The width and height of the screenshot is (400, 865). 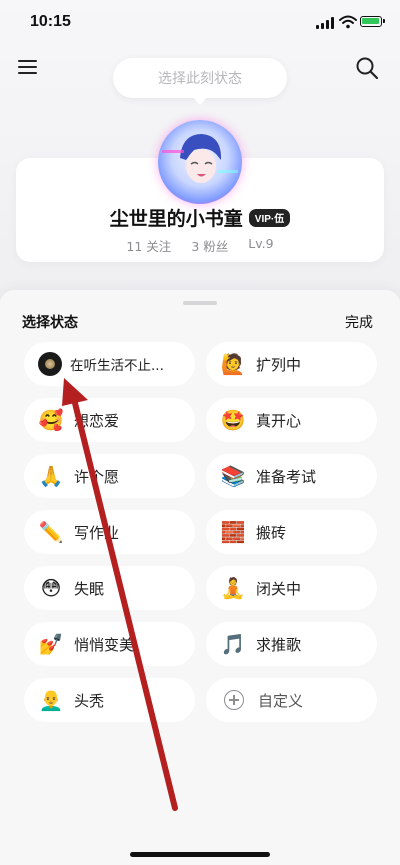 What do you see at coordinates (51, 588) in the screenshot?
I see `flushed-face-icon: 😳` at bounding box center [51, 588].